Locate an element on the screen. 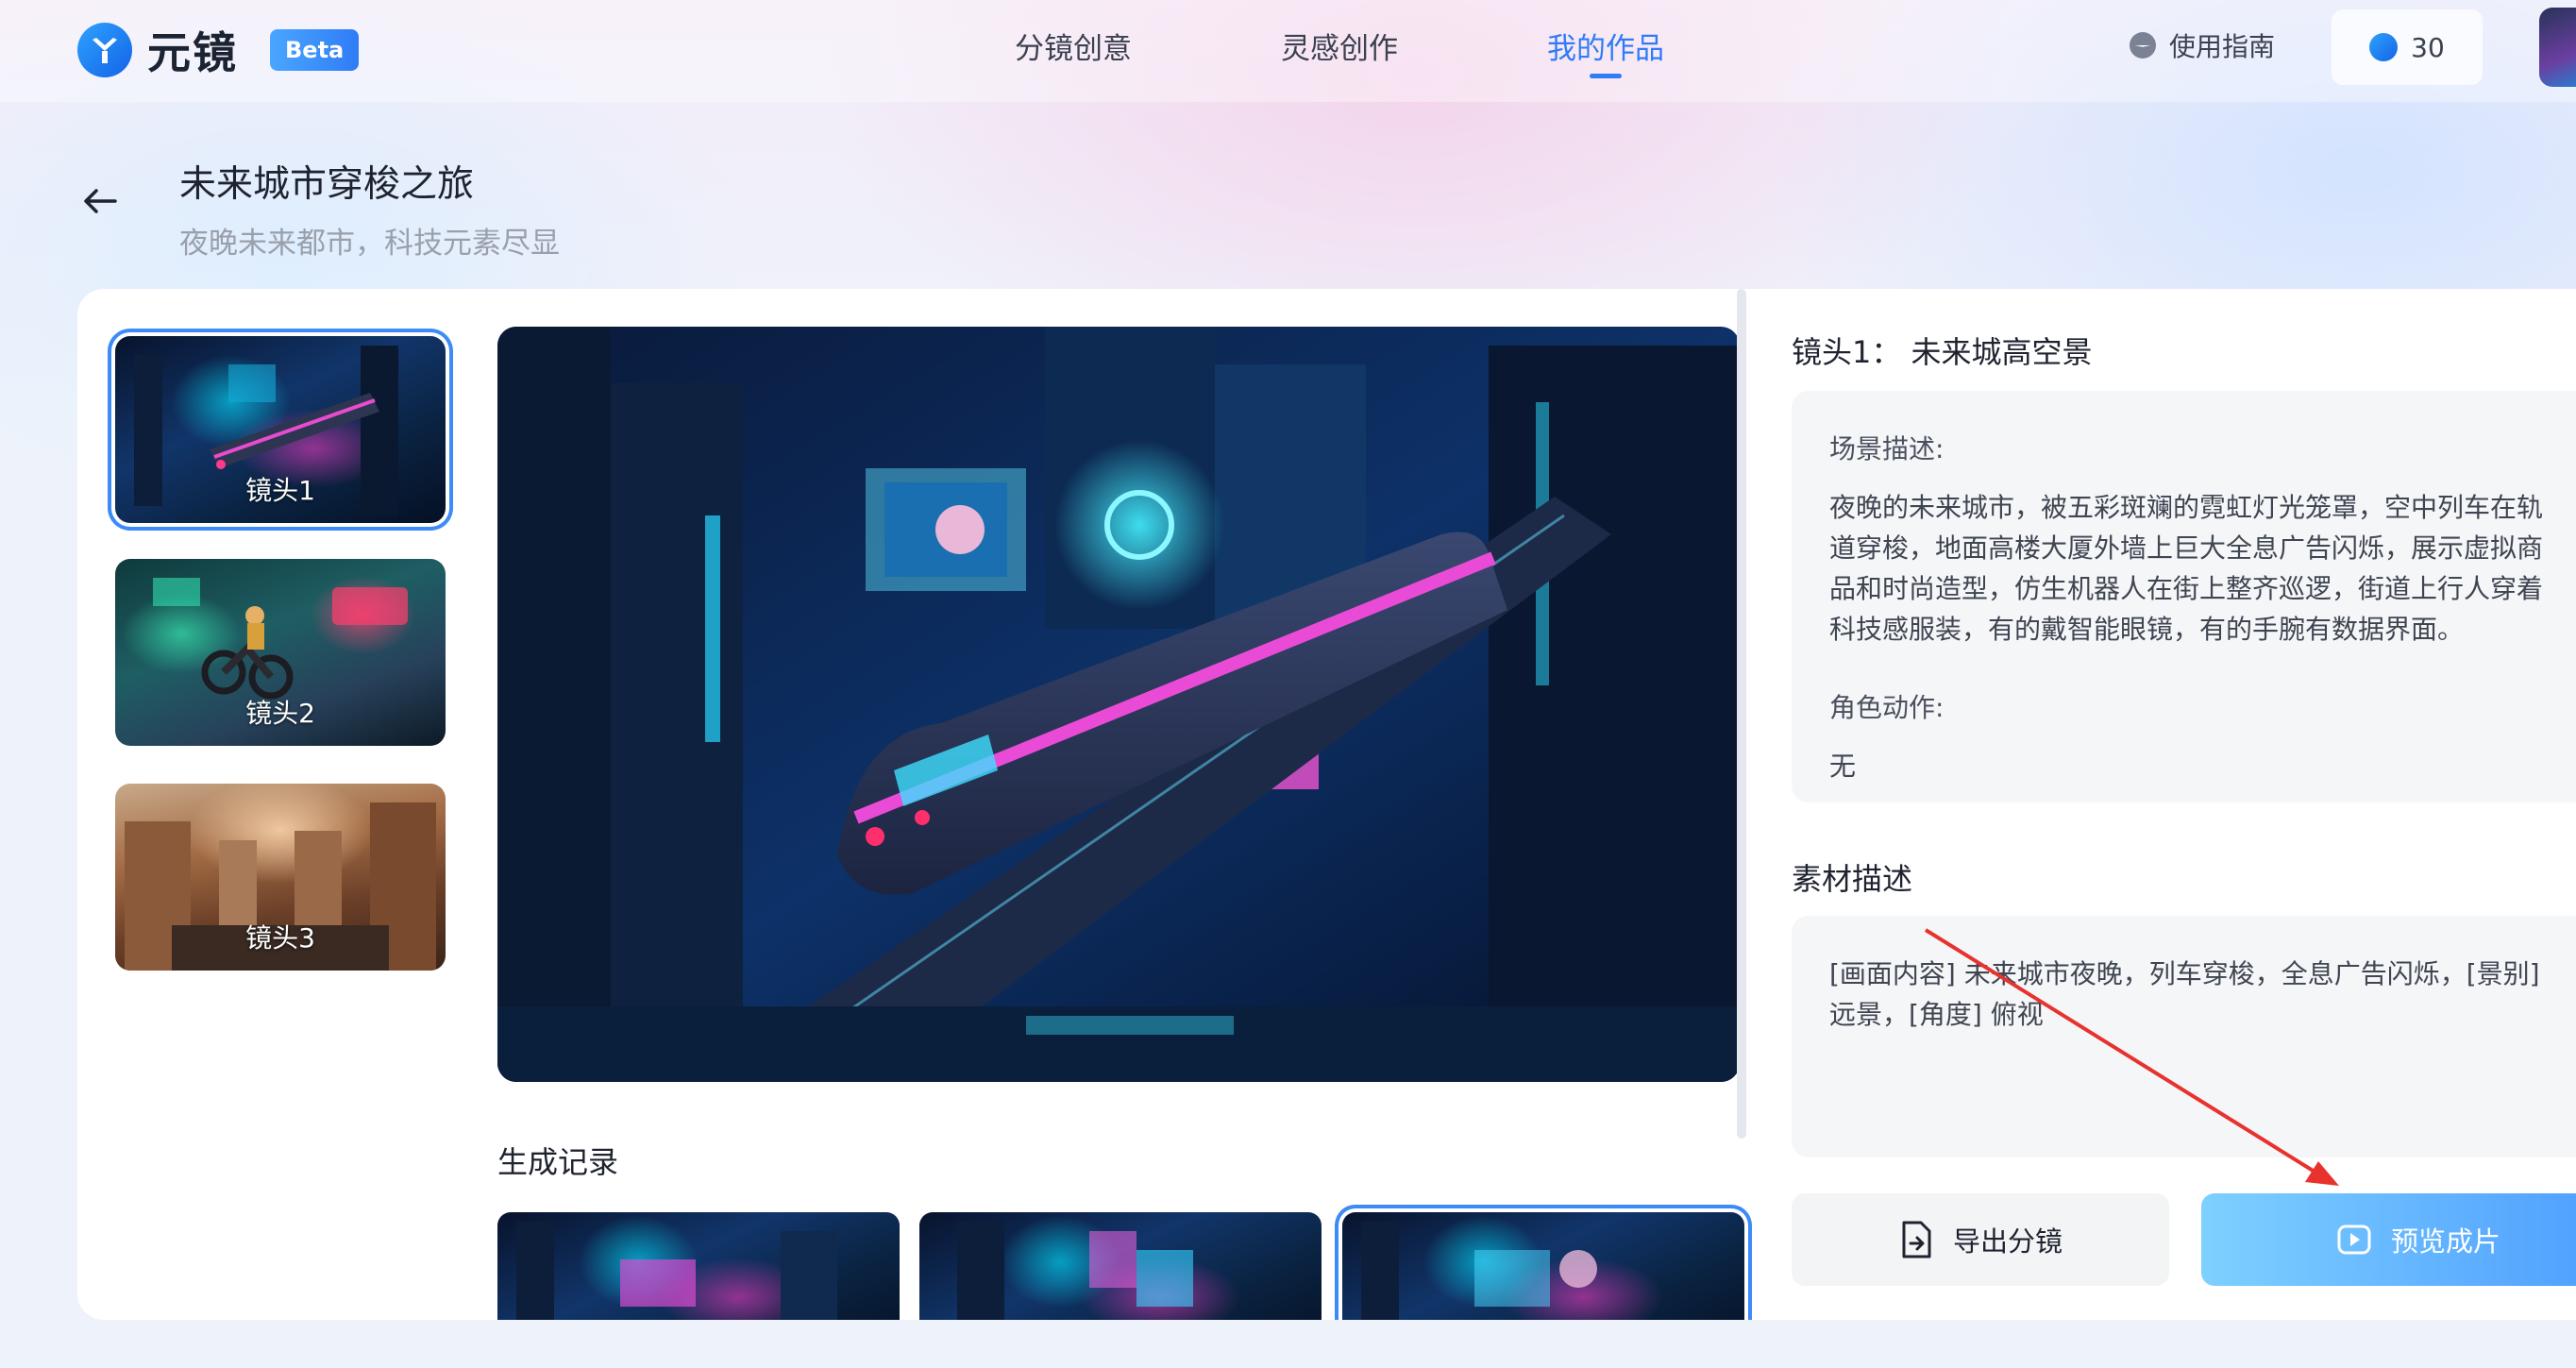 The height and width of the screenshot is (1368, 2576). generation-history-title: 生成记录 is located at coordinates (558, 1162).